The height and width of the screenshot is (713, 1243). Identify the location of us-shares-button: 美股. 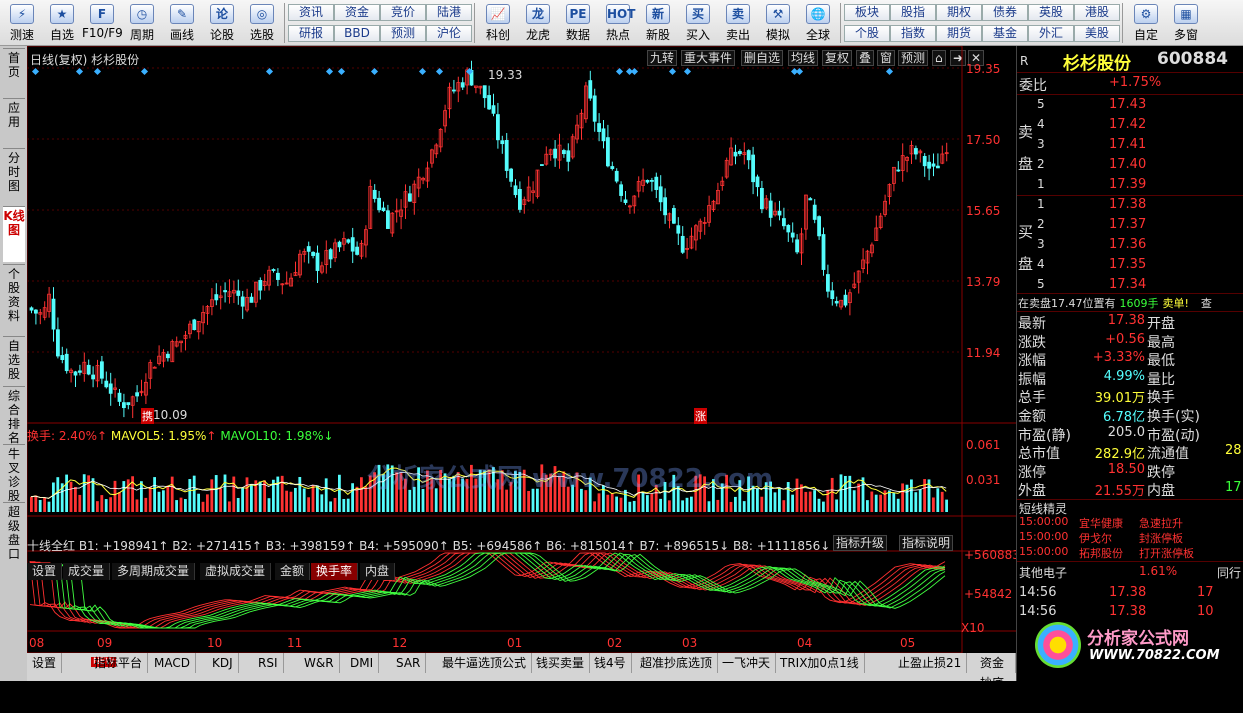
(1097, 33).